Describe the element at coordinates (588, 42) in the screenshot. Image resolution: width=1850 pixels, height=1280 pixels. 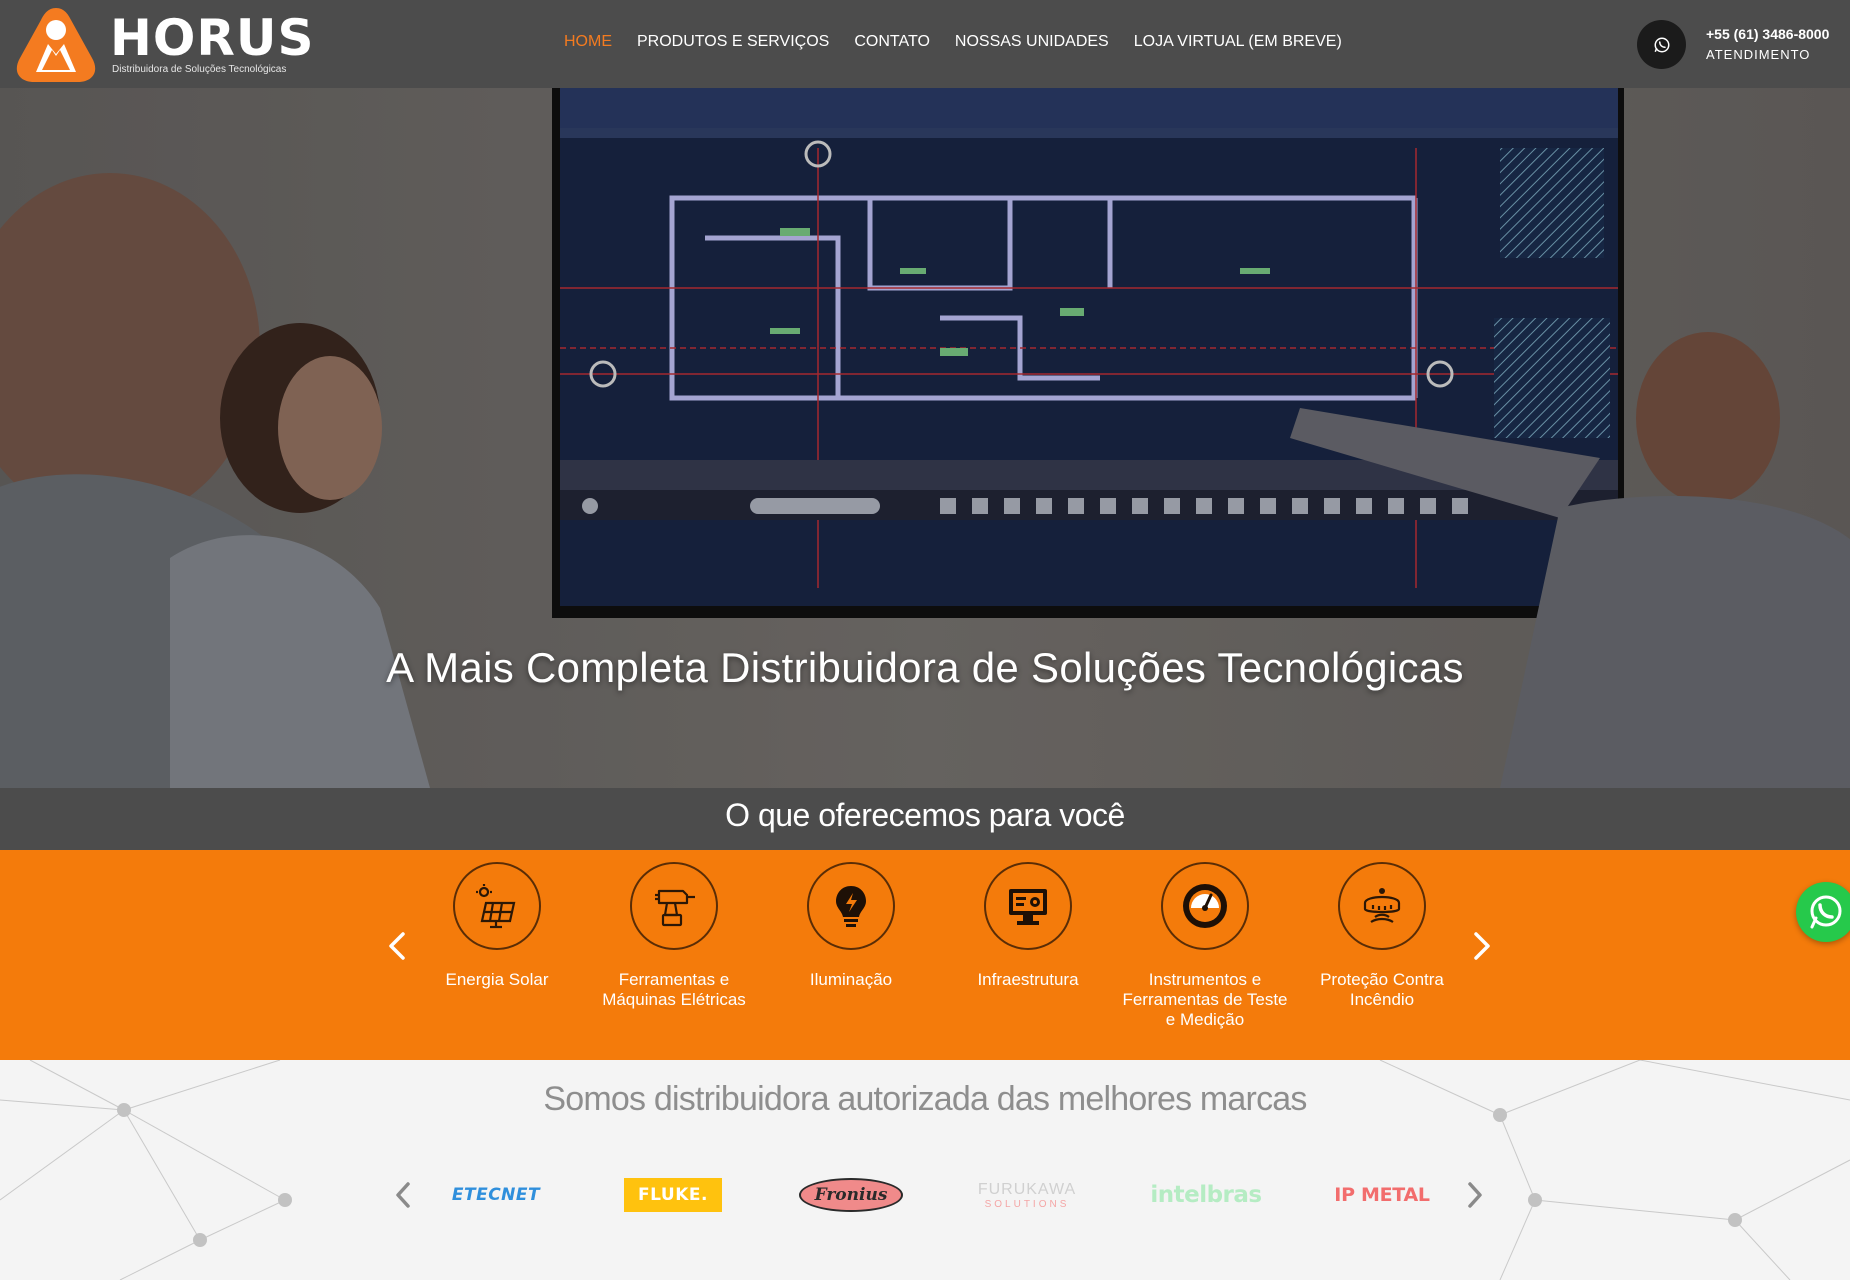
I see `nav-home: HOME` at that location.